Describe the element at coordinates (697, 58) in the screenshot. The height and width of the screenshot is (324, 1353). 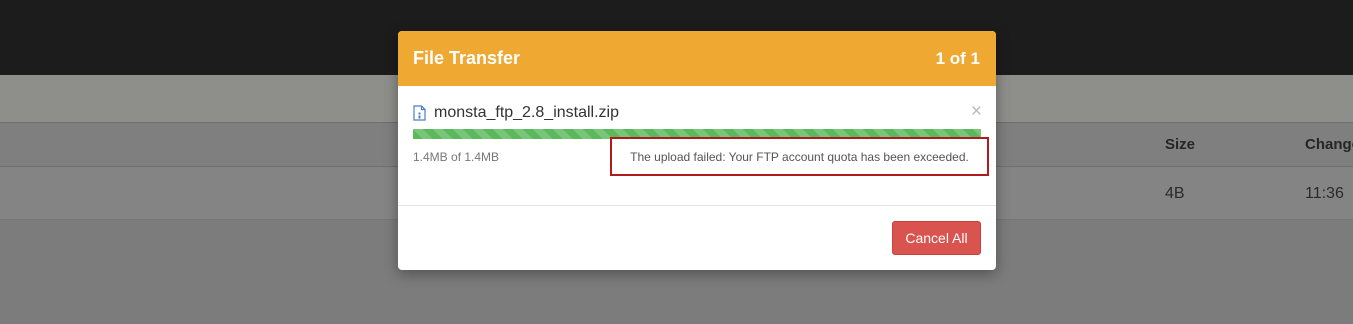
I see `dialog-header: File Transfer 1 of 1` at that location.